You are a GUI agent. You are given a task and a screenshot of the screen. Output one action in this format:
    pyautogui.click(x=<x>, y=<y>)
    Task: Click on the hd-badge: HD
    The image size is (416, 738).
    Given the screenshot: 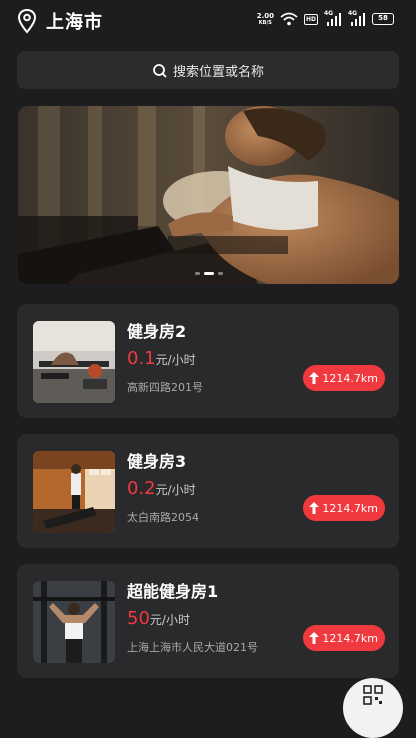 What is the action you would take?
    pyautogui.click(x=310, y=19)
    